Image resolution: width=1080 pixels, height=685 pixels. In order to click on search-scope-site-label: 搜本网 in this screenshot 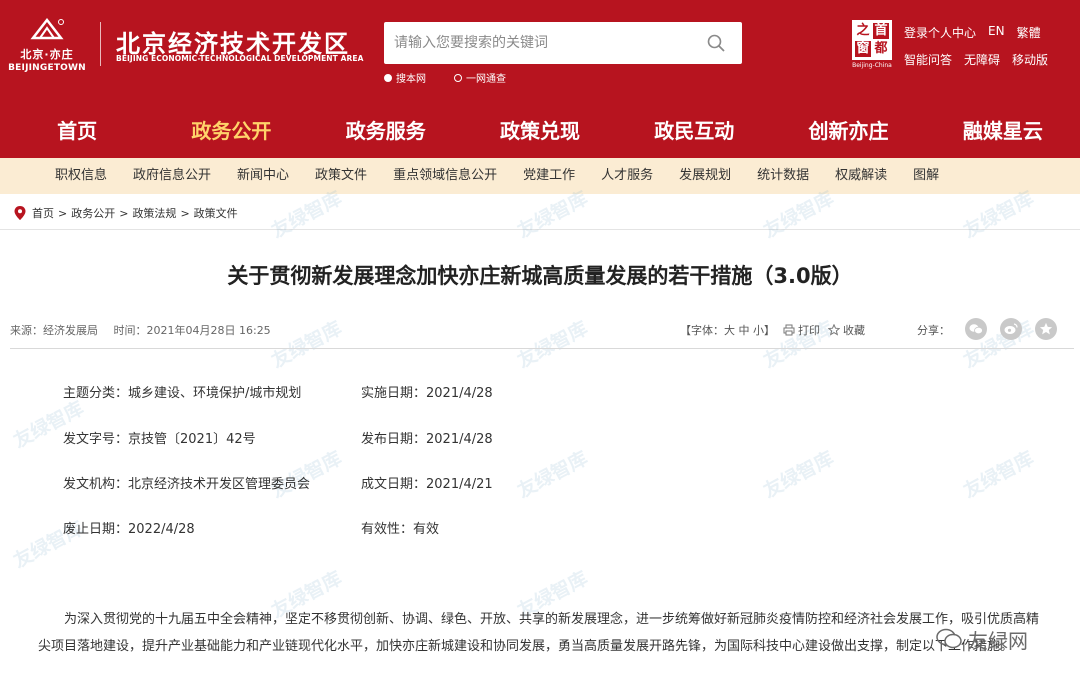, I will do `click(411, 79)`.